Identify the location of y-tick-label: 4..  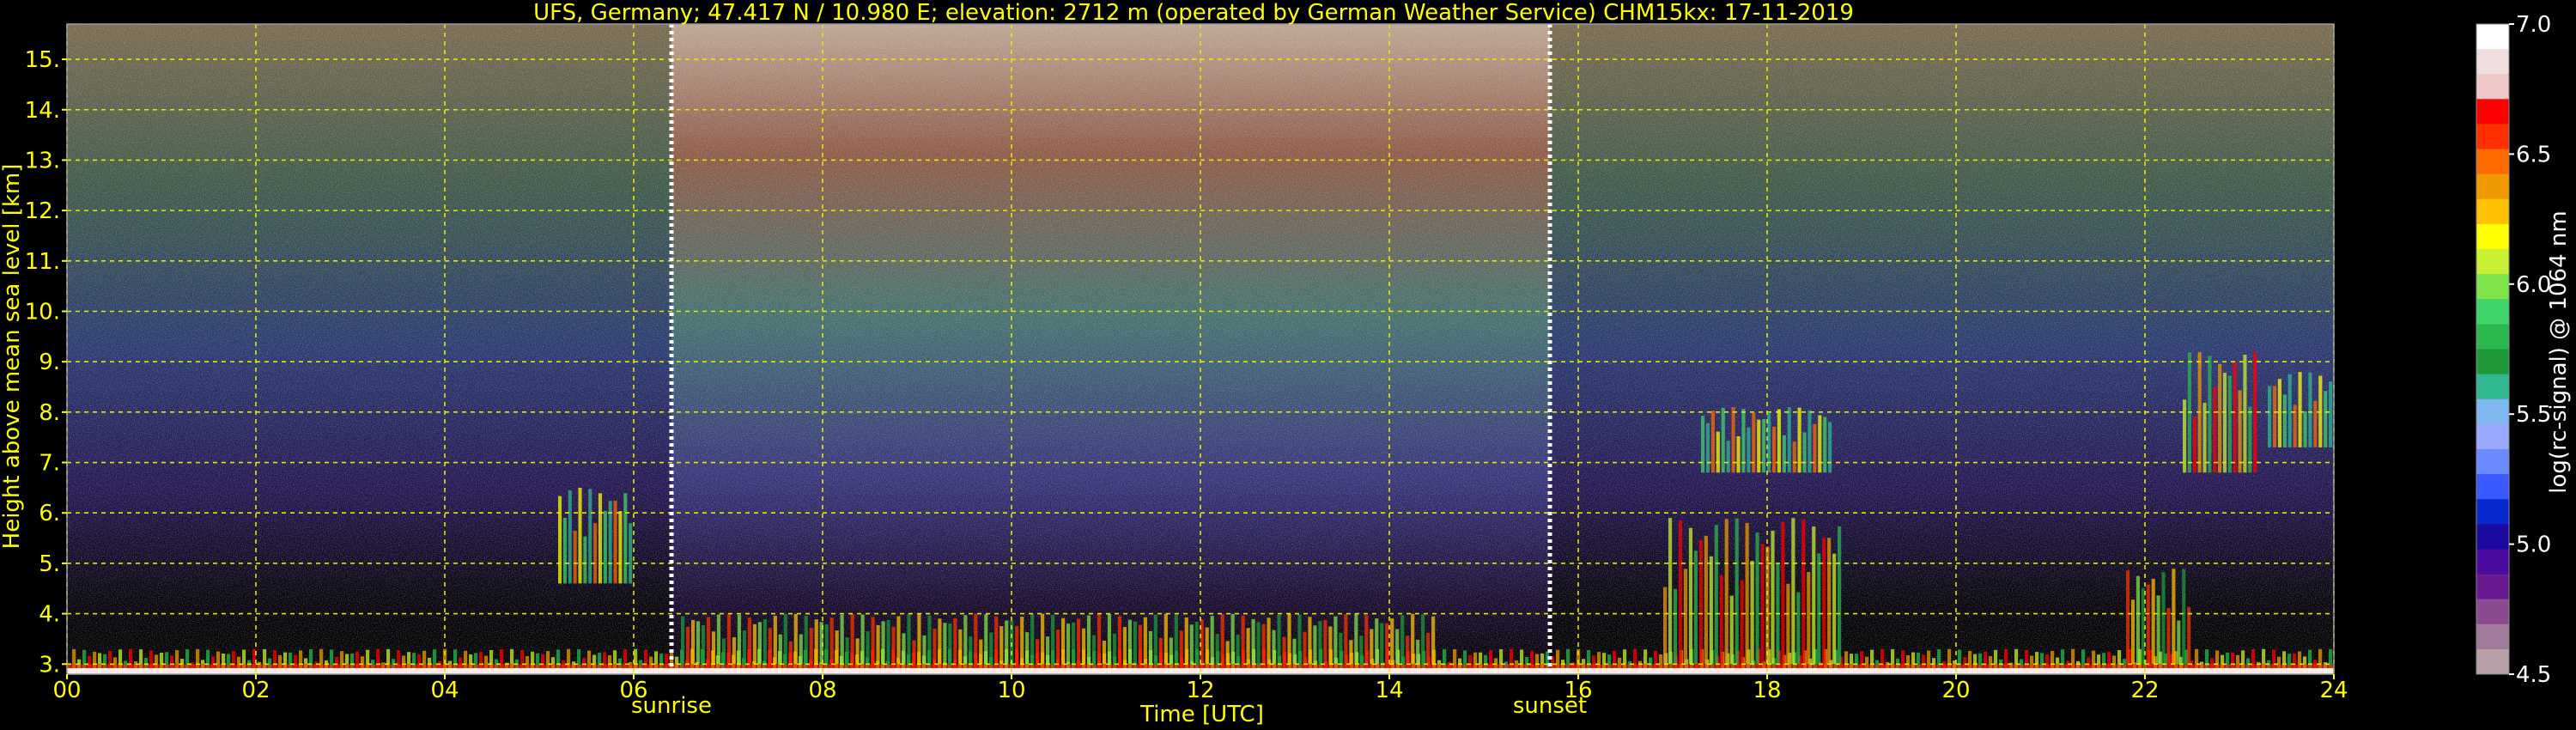
(49, 615).